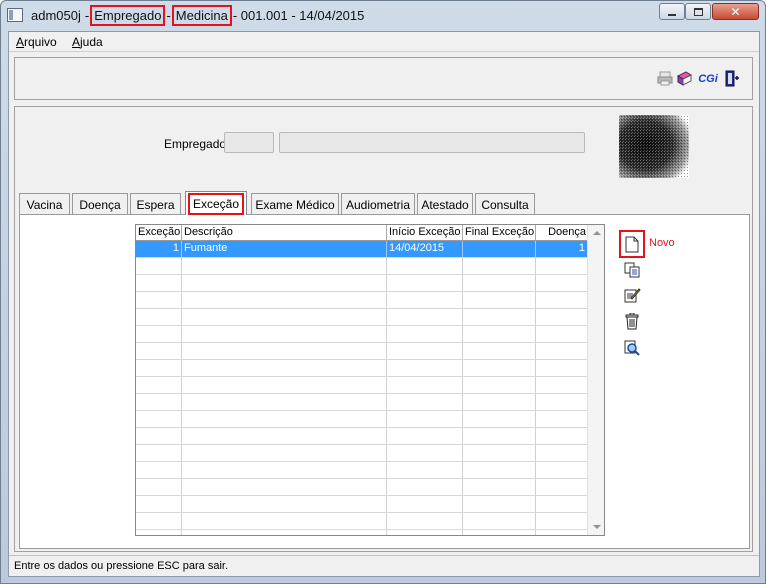  What do you see at coordinates (284, 249) in the screenshot?
I see `cell-descricao: Fumante` at bounding box center [284, 249].